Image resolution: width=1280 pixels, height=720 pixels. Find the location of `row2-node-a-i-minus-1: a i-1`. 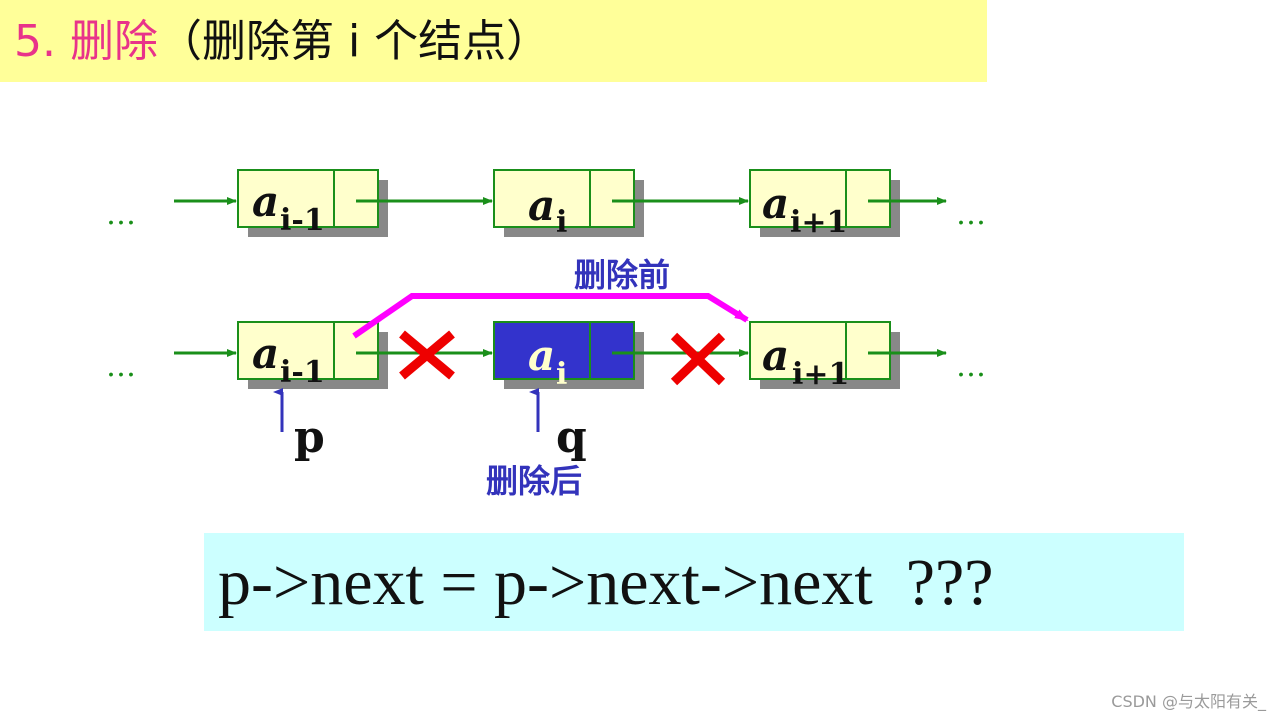

row2-node-a-i-minus-1: a i-1 is located at coordinates (312, 355).